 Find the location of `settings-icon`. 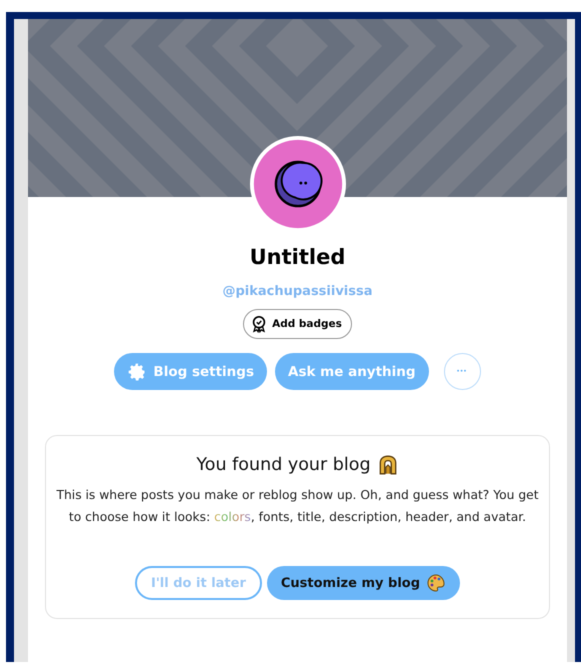

settings-icon is located at coordinates (137, 372).